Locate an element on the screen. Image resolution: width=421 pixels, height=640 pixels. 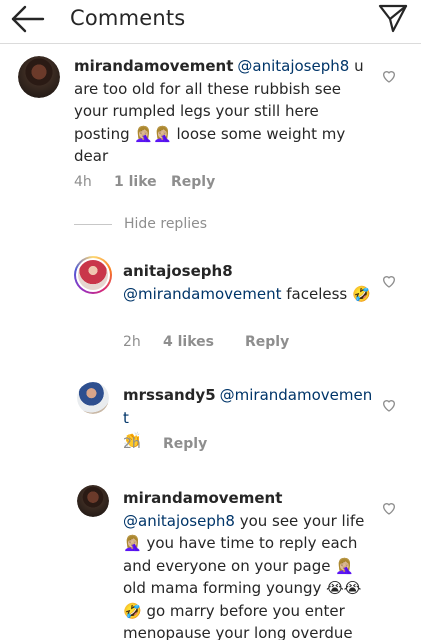
reply-text: anitajoseph8 @mirandamovement faceless 🤣 is located at coordinates (248, 282).